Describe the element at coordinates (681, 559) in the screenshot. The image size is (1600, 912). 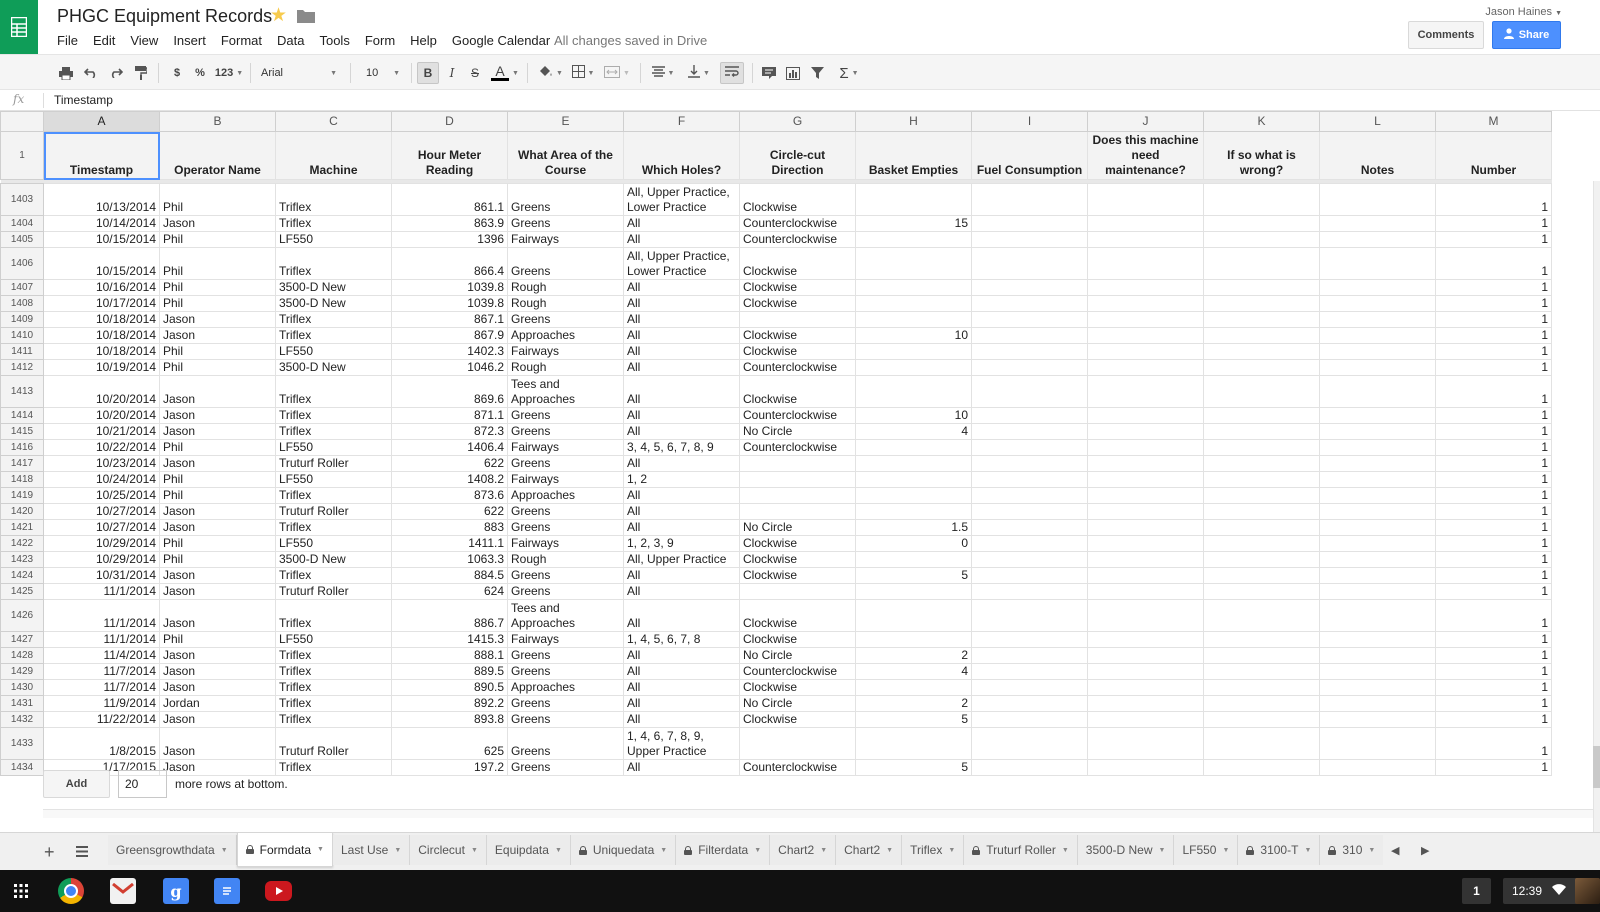
I see `holes-cell: All, Upper Practice` at that location.